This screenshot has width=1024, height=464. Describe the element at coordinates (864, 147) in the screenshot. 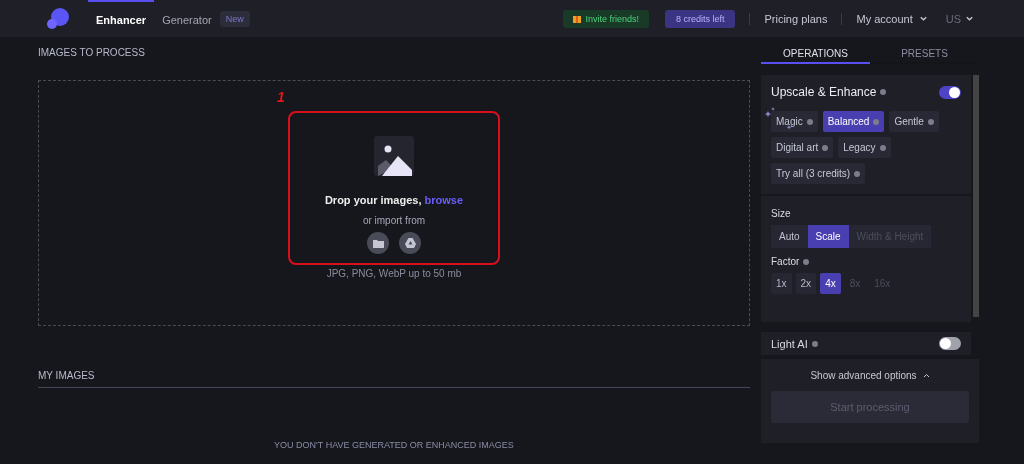

I see `mode-chip: Legacy` at that location.